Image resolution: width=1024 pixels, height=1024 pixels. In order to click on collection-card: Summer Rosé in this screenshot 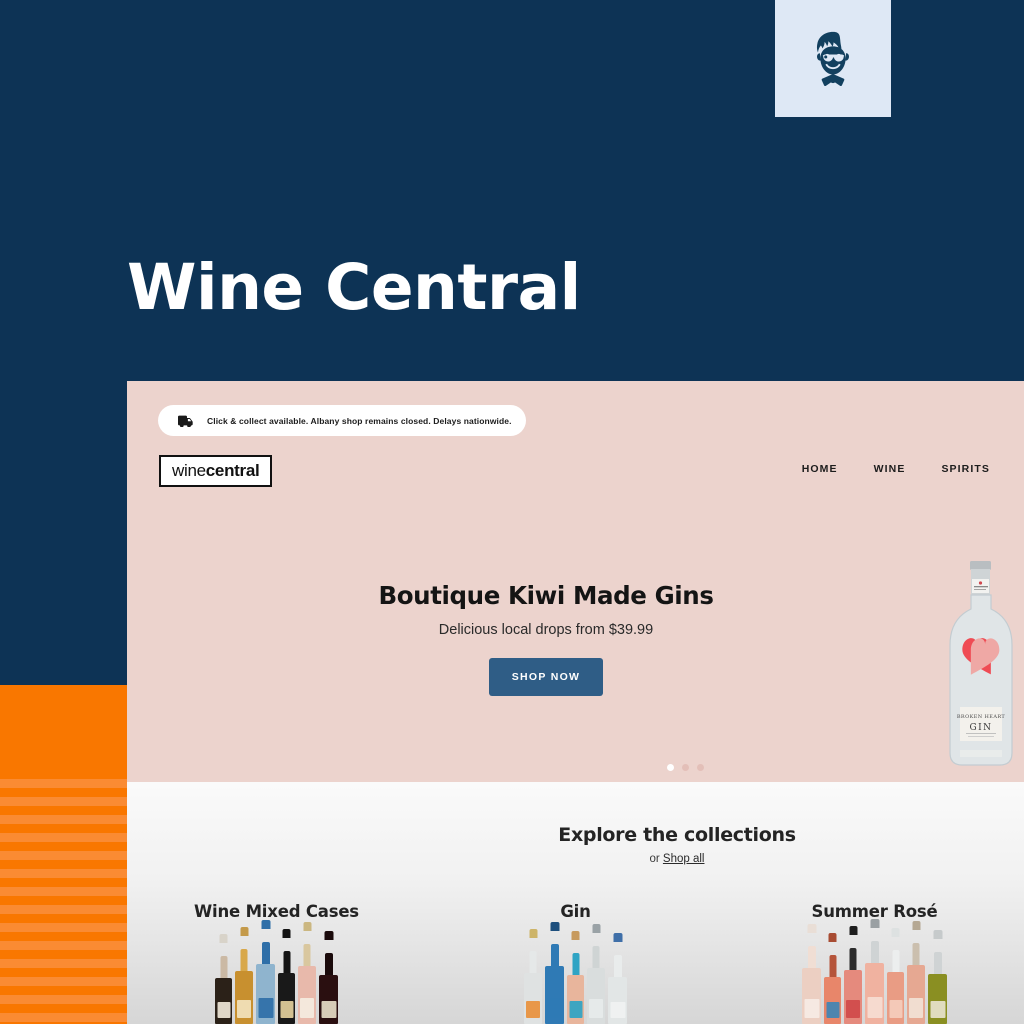, I will do `click(874, 963)`.